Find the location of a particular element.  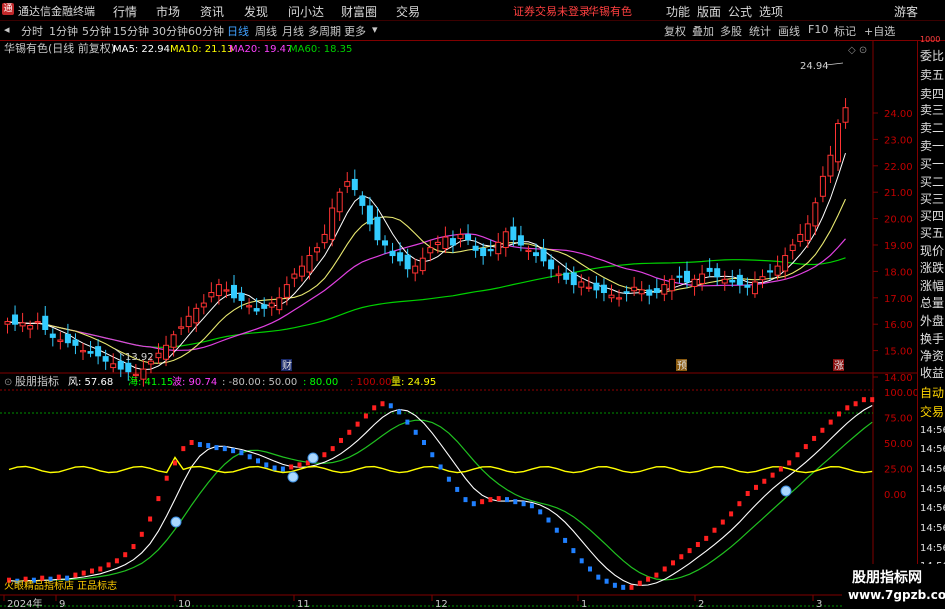

side-item: 买五 is located at coordinates (932, 232).